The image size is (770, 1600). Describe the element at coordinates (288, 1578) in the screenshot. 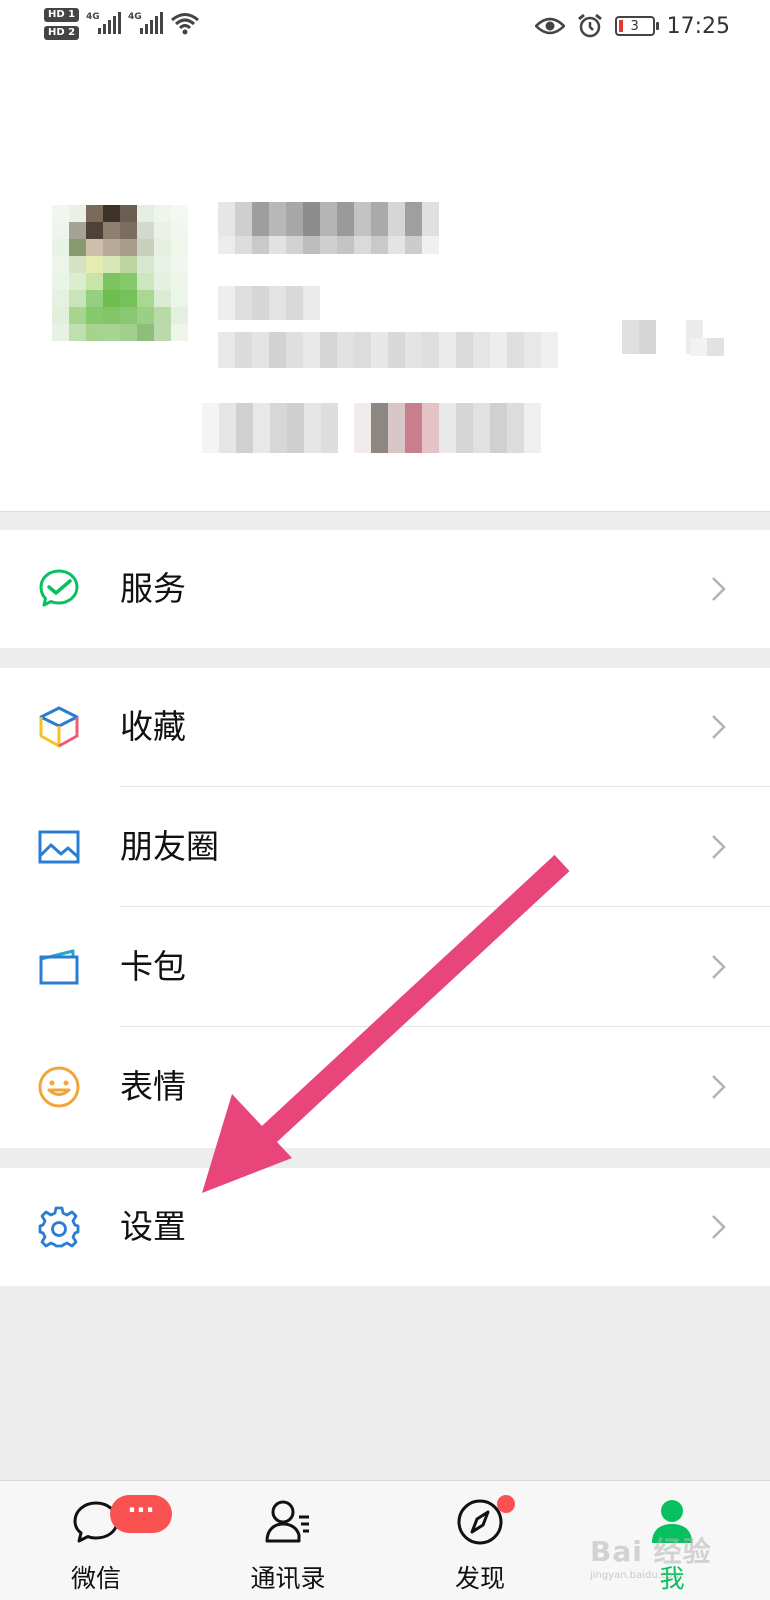

I see `tab-contacts-label: 通讯录` at that location.